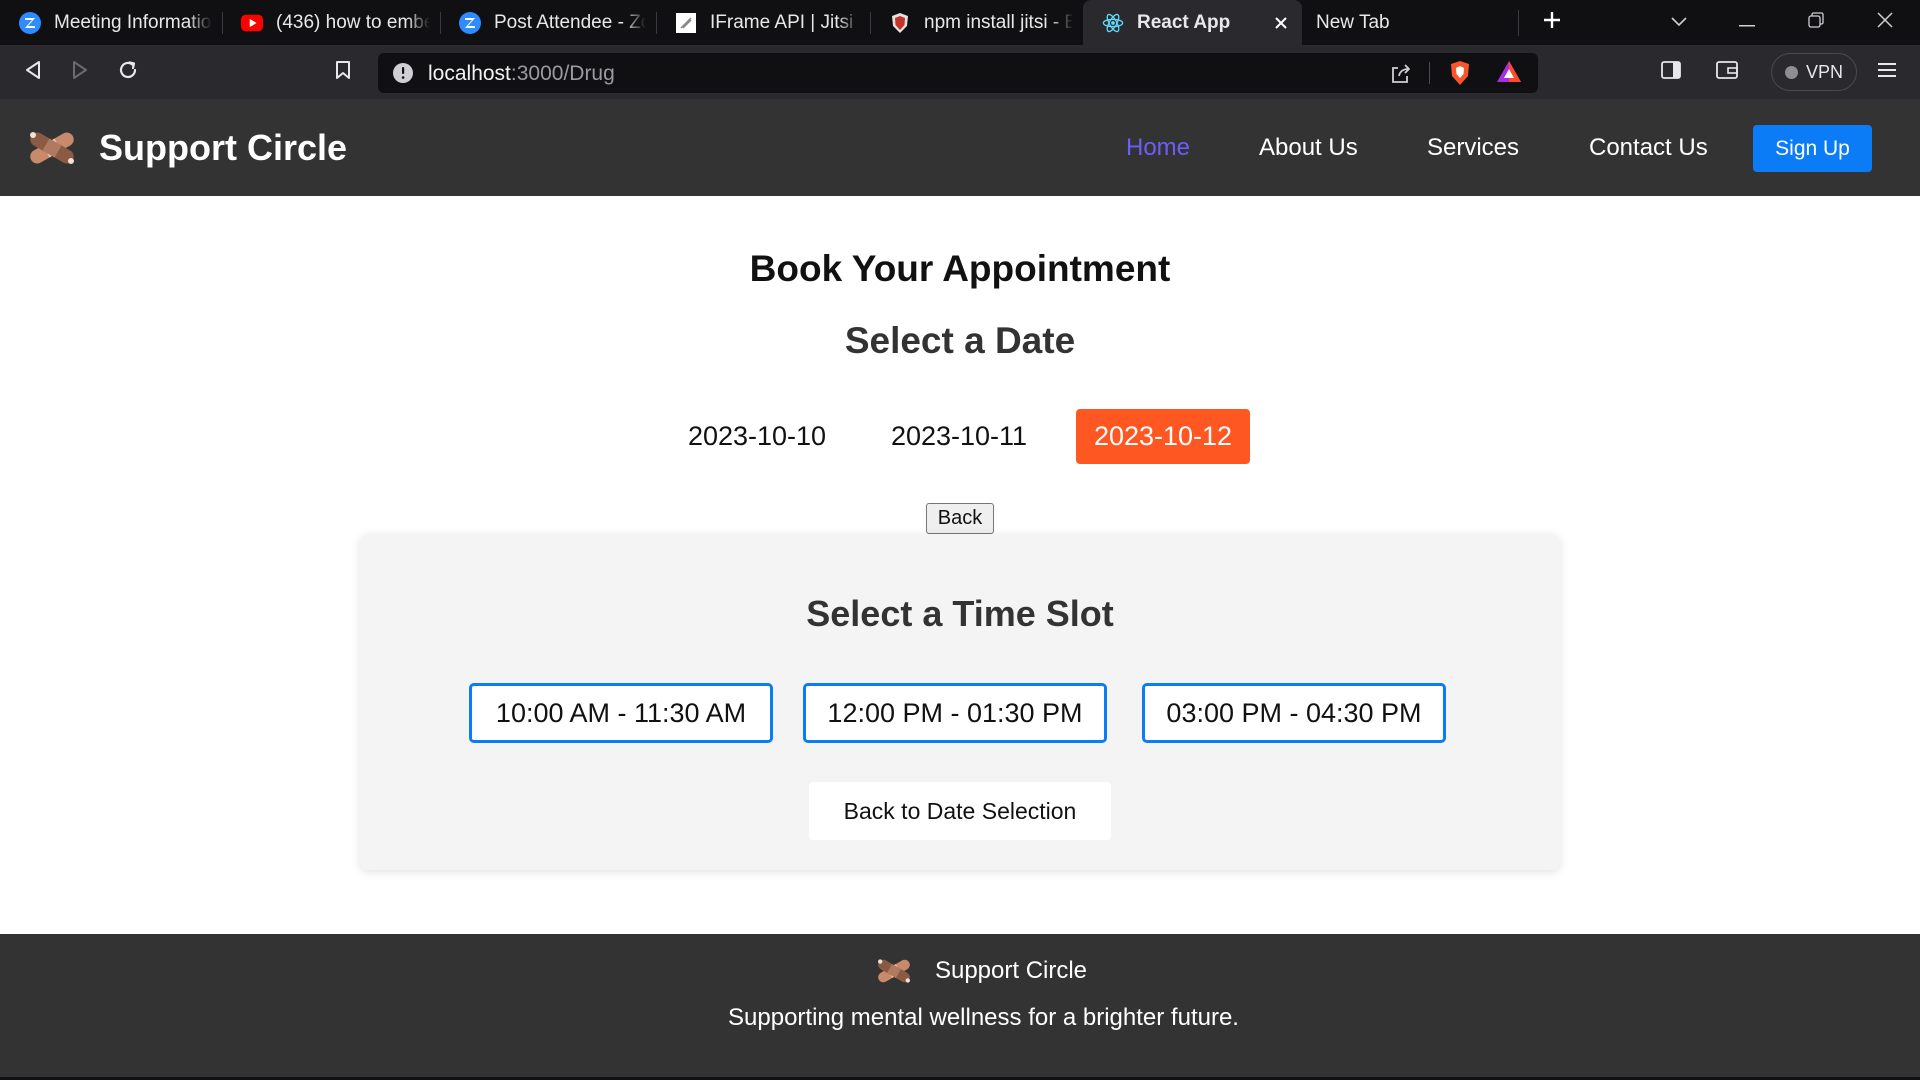 This screenshot has width=1920, height=1080. I want to click on share-icon, so click(1401, 75).